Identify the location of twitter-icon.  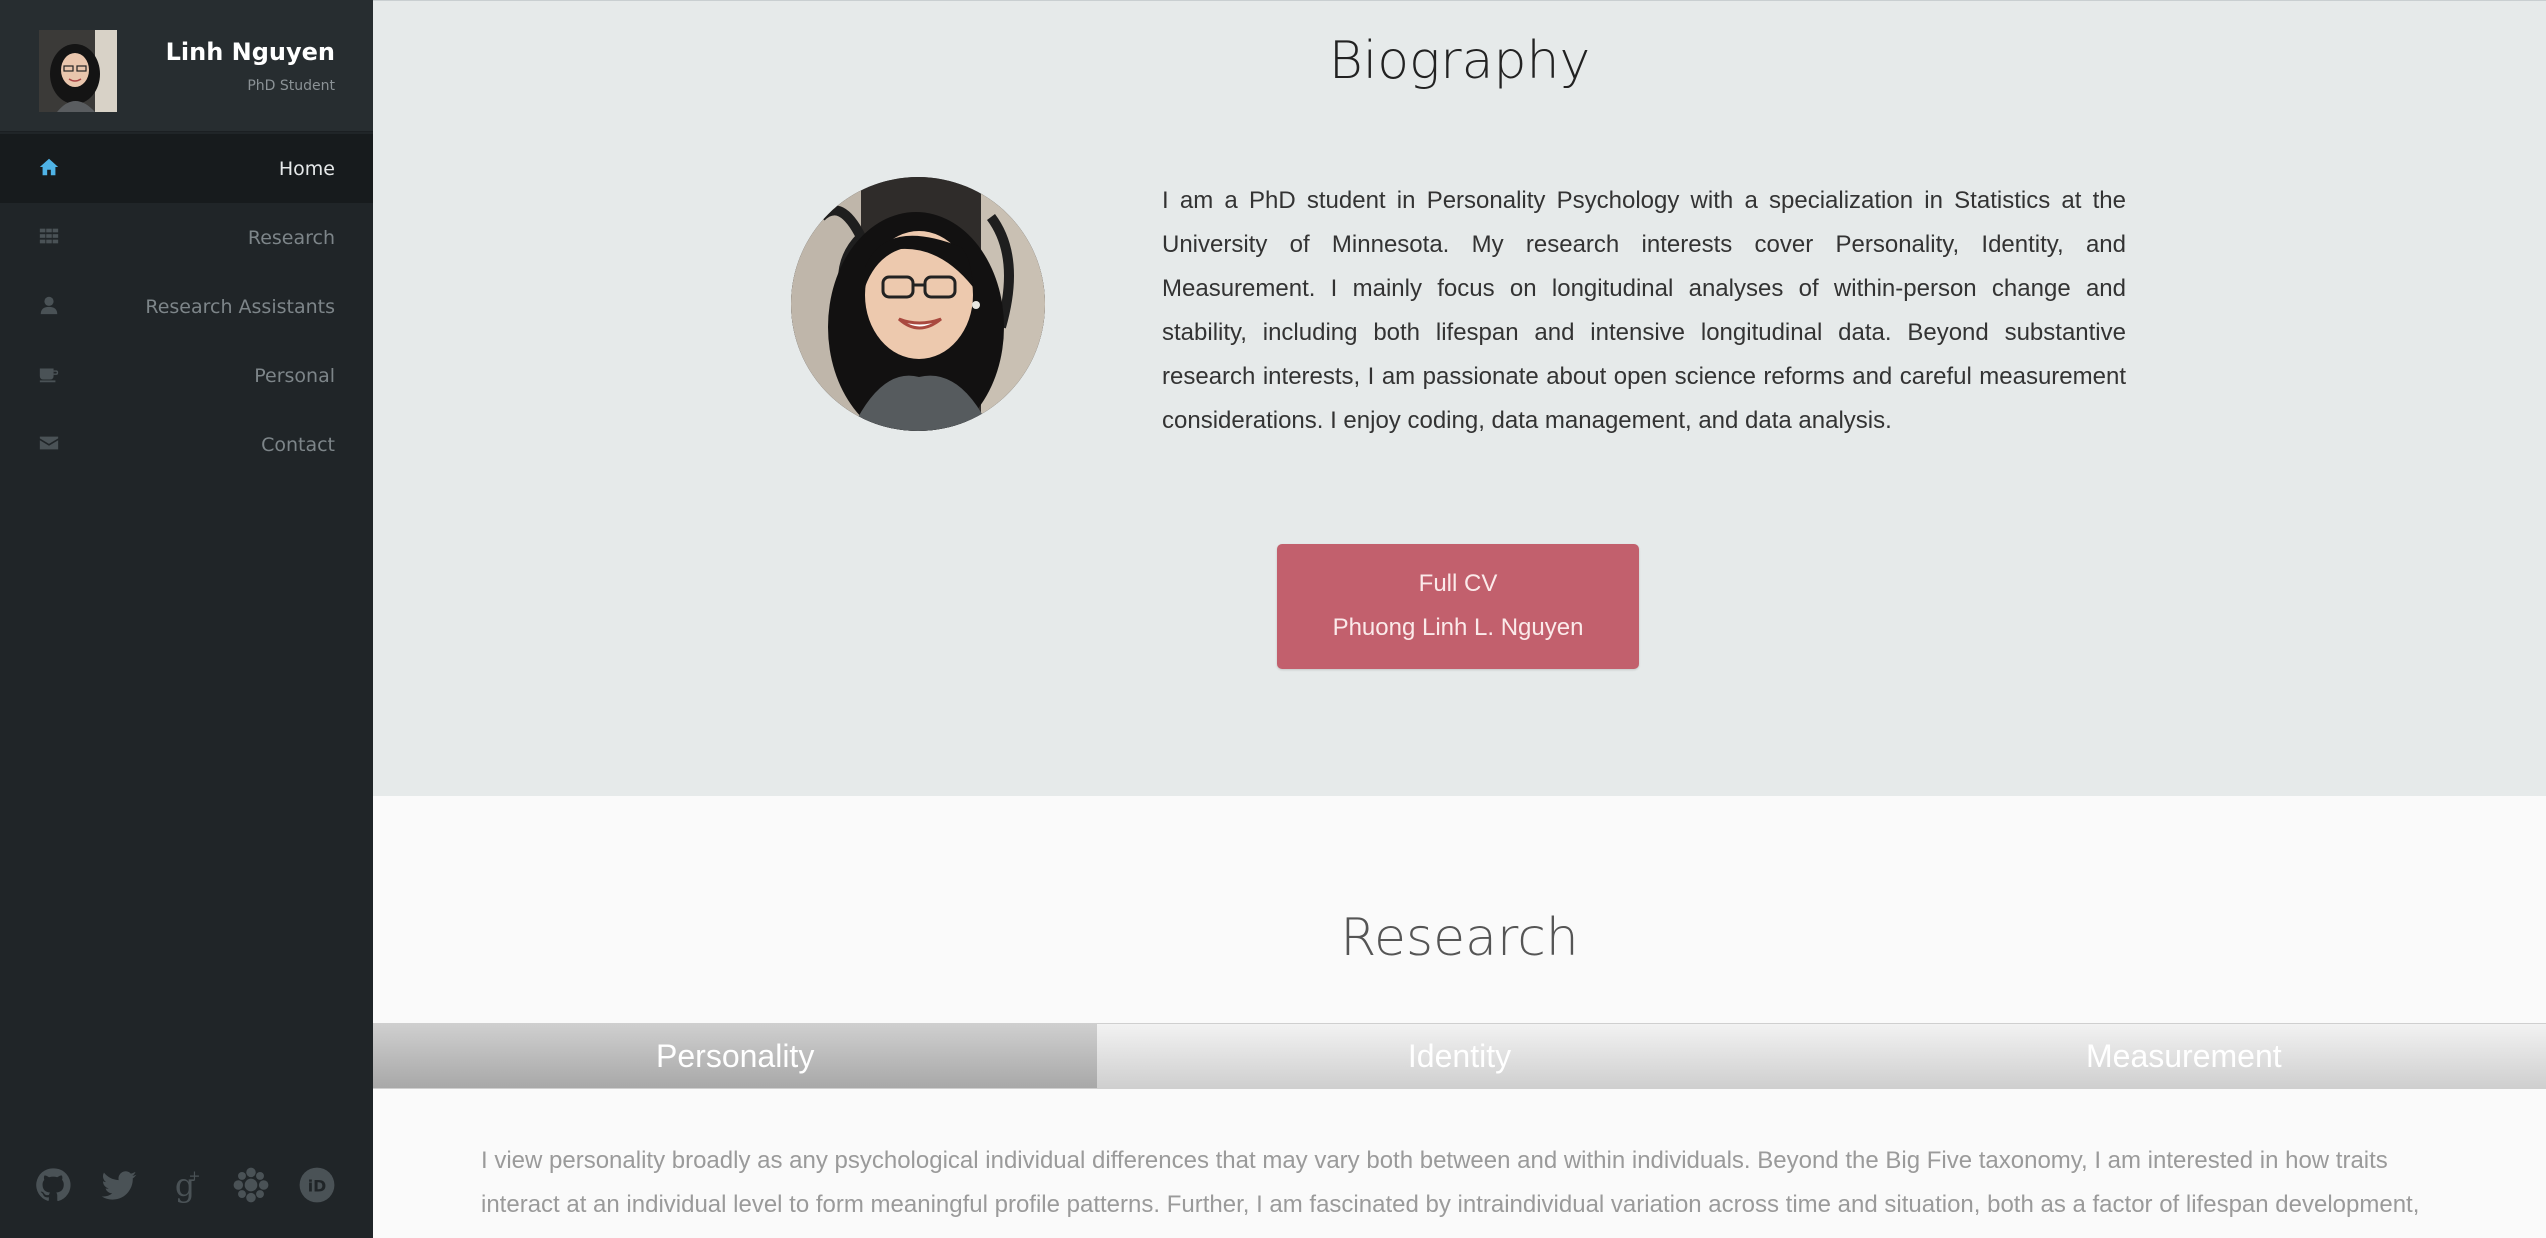
(119, 1185).